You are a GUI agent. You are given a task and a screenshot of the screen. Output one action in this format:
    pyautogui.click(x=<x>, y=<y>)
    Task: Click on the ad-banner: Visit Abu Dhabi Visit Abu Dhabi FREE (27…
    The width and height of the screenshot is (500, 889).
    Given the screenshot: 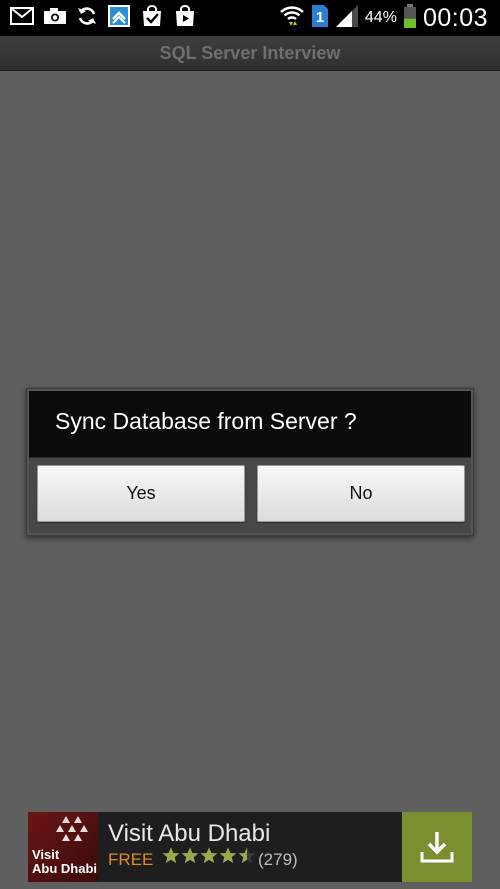 What is the action you would take?
    pyautogui.click(x=250, y=847)
    